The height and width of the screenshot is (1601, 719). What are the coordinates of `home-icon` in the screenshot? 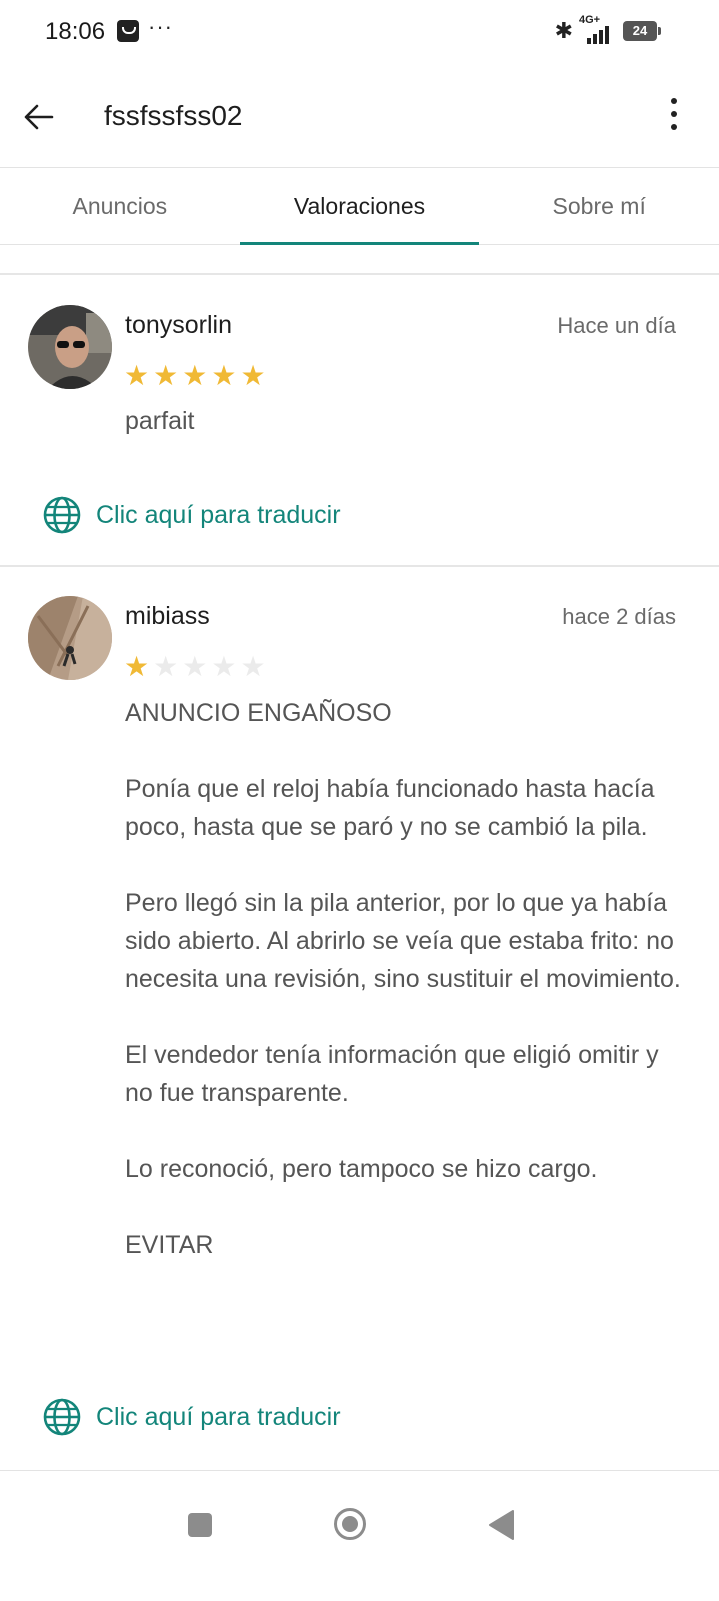 It's located at (350, 1524).